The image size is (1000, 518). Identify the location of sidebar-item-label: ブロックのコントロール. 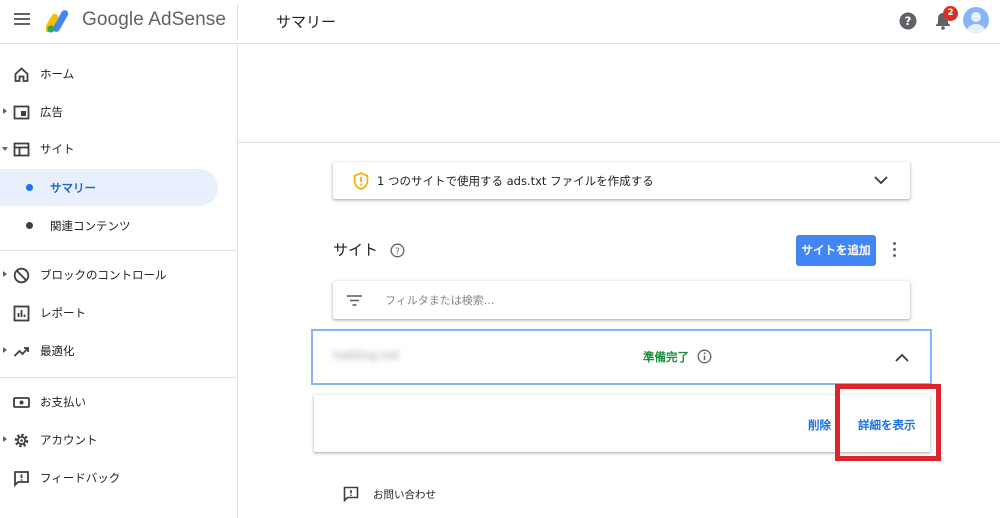
(103, 275).